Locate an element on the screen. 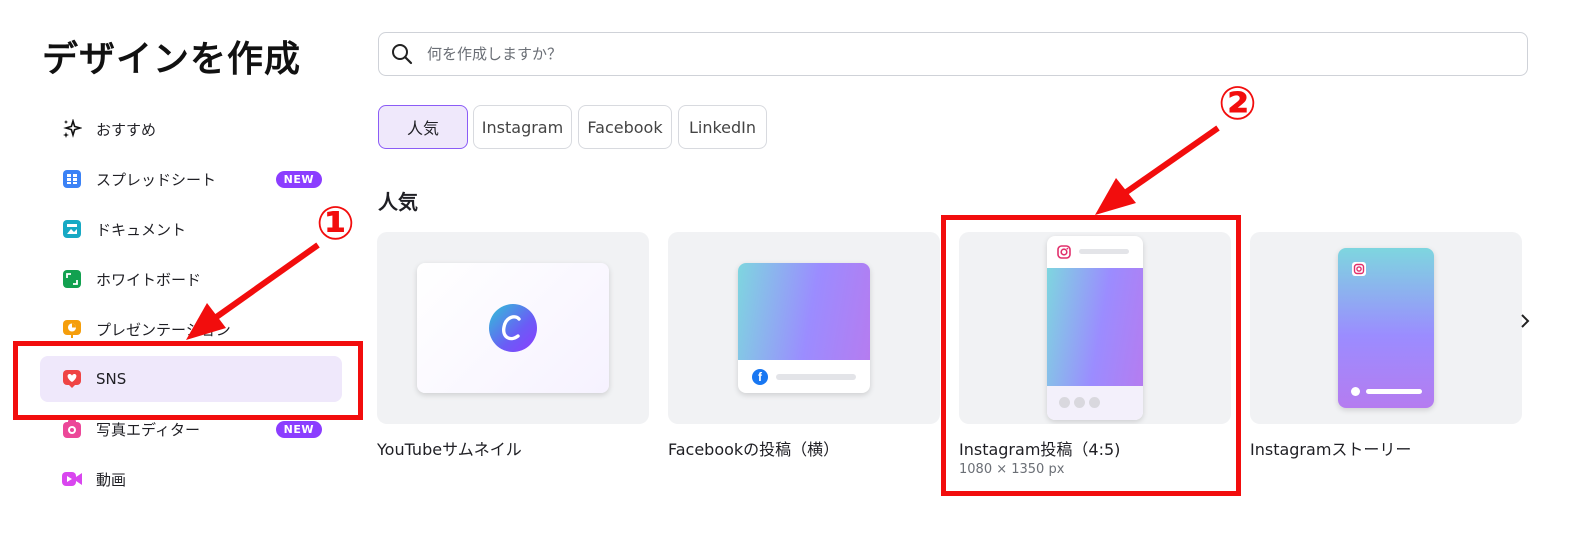 This screenshot has width=1592, height=538. annotation-arrow-two is located at coordinates (1115, 196).